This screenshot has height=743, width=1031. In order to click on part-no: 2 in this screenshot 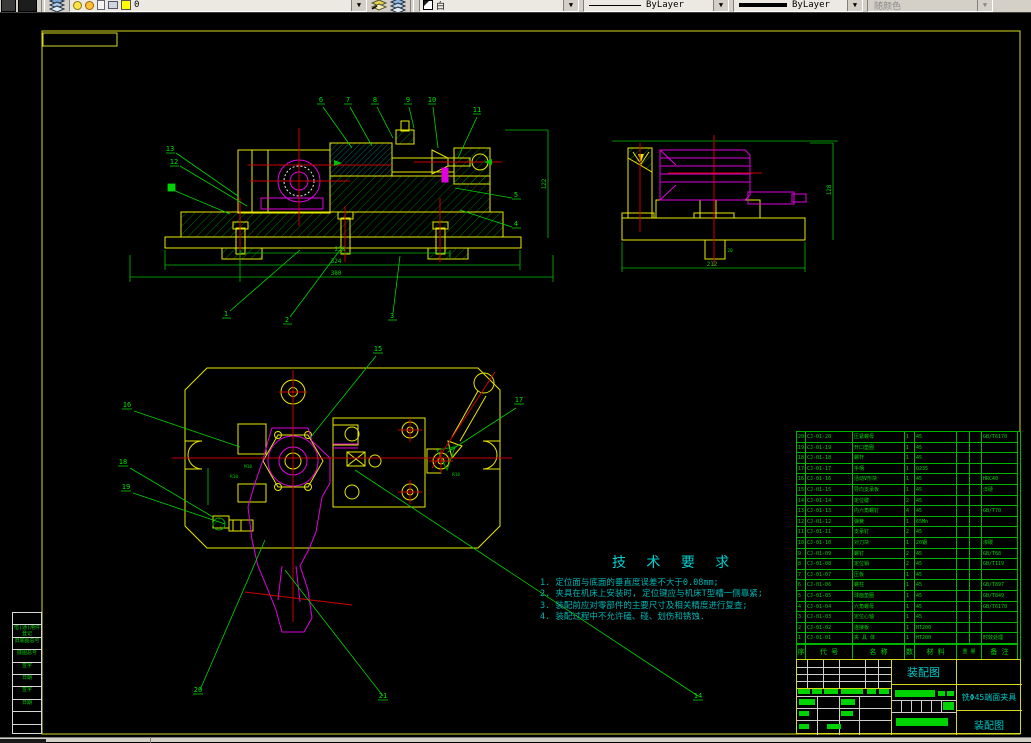, I will do `click(801, 628)`.